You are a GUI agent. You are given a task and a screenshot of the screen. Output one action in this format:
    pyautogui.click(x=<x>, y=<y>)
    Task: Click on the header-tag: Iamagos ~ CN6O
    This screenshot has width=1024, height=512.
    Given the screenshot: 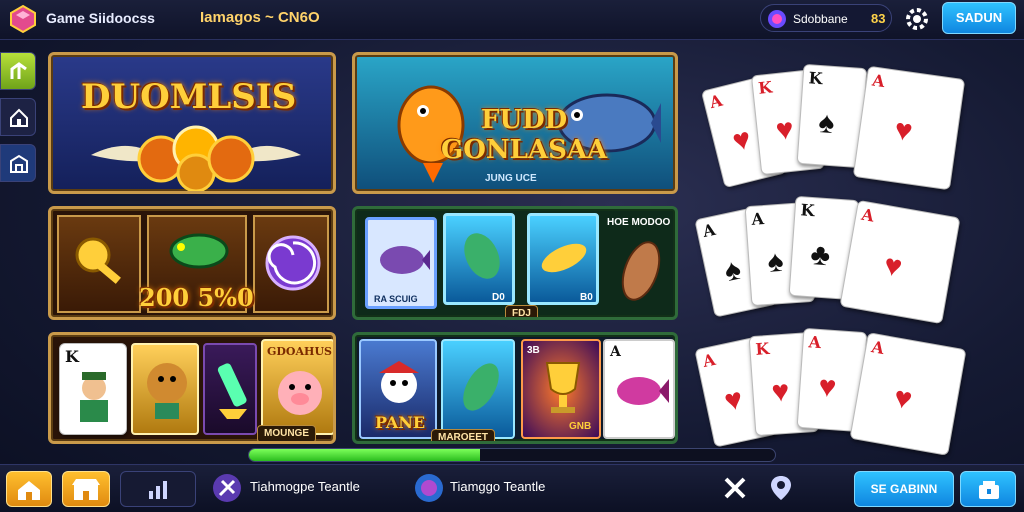 What is the action you would take?
    pyautogui.click(x=260, y=17)
    